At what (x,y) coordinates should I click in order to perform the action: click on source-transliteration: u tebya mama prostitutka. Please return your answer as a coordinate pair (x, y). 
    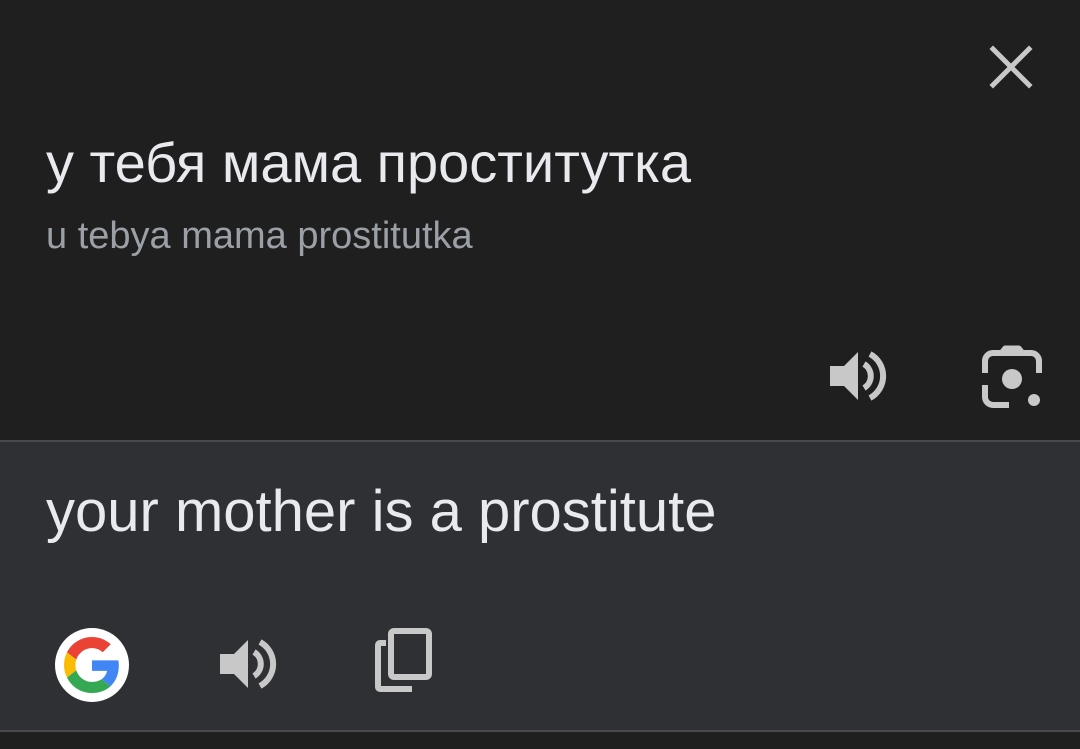
    Looking at the image, I should click on (259, 236).